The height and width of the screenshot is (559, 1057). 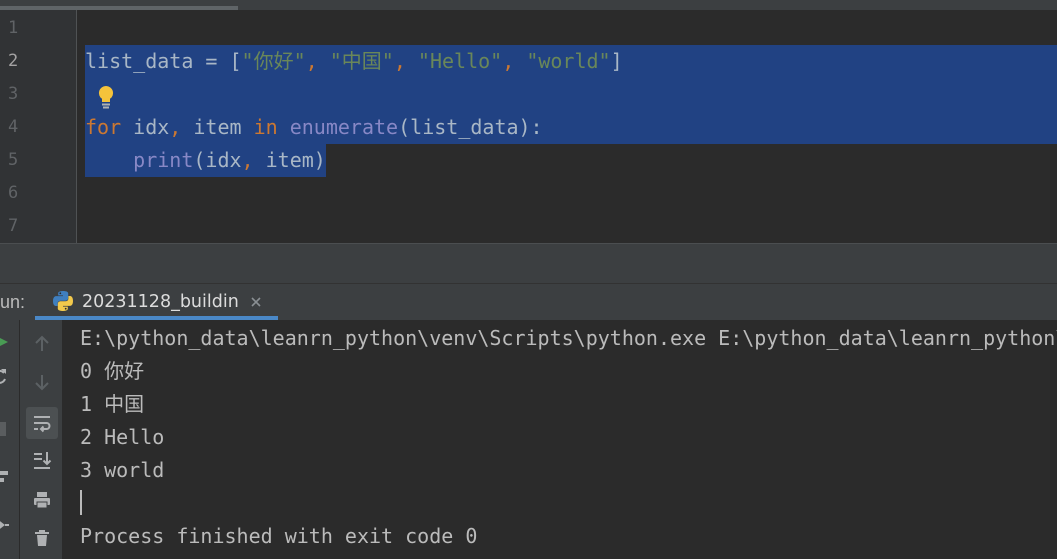 I want to click on line-number: 3, so click(x=38, y=94).